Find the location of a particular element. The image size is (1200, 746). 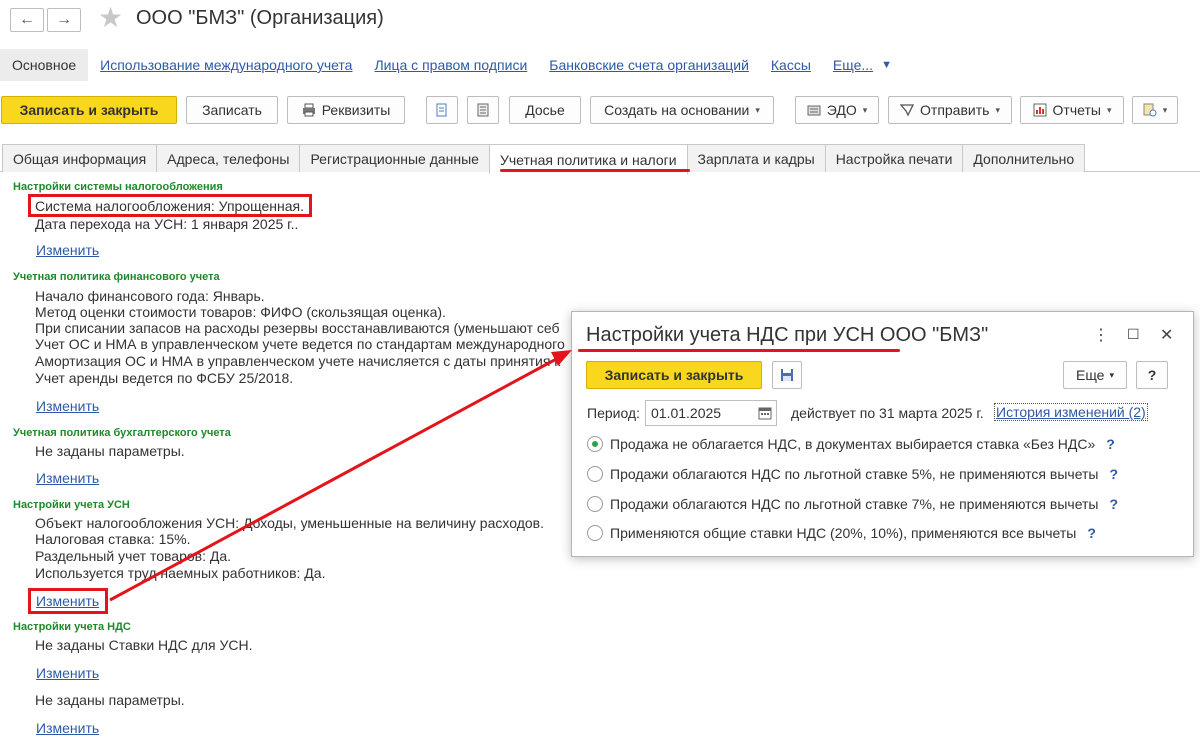

annotation-arrow-head is located at coordinates (561, 358).